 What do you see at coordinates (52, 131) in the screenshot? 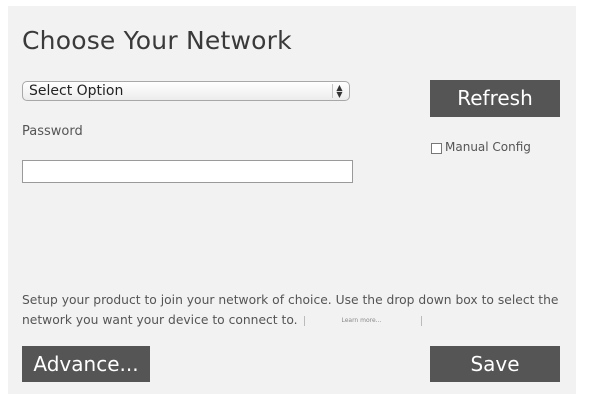
I see `password-label: Password` at bounding box center [52, 131].